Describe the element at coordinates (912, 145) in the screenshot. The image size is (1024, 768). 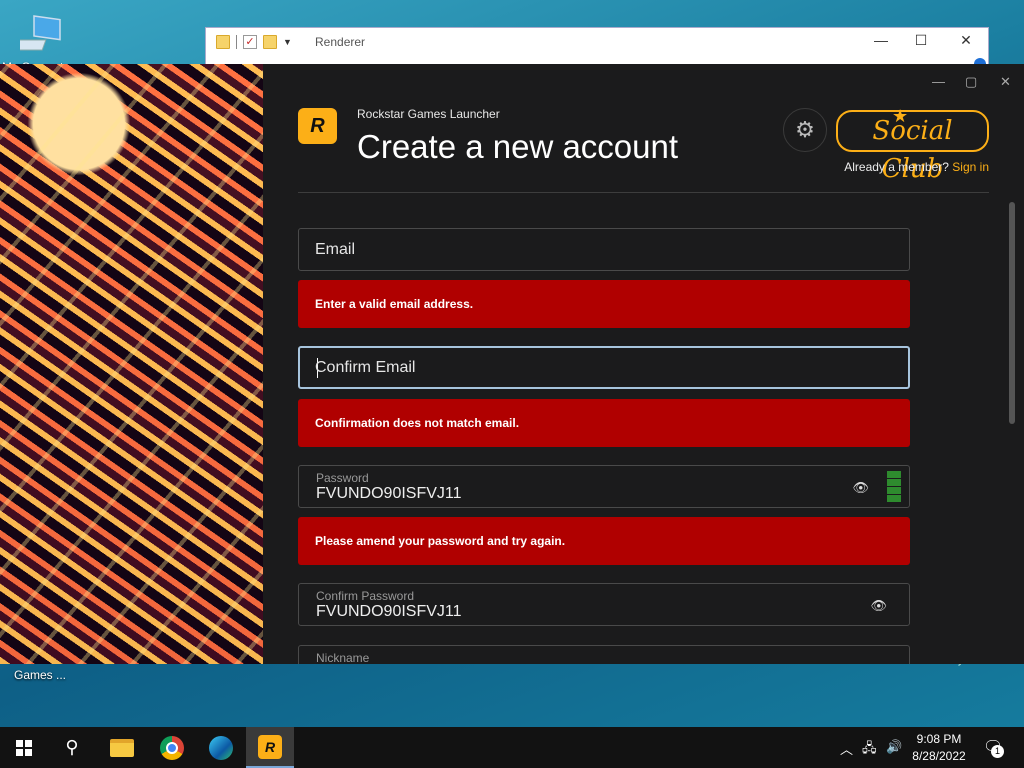
I see `social-club-logo: ★ Social Club` at that location.